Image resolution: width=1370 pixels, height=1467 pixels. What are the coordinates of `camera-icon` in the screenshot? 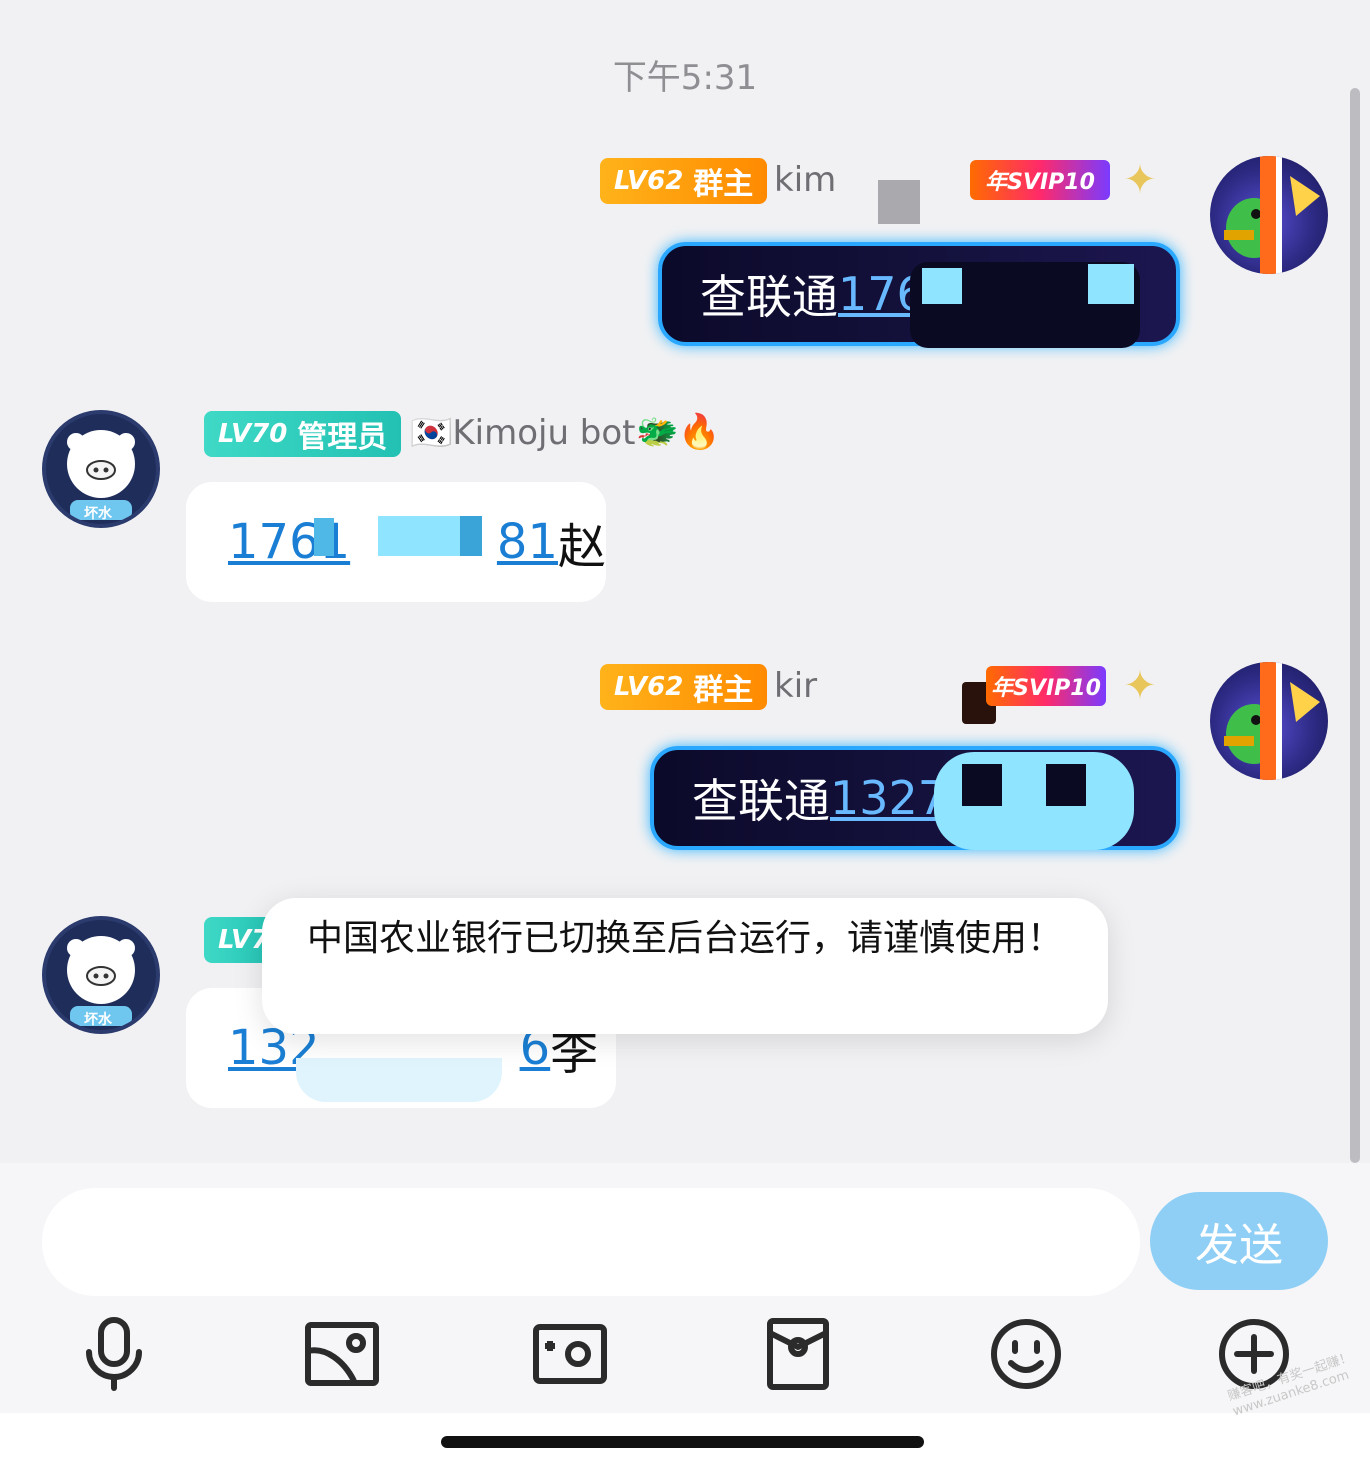 It's located at (570, 1354).